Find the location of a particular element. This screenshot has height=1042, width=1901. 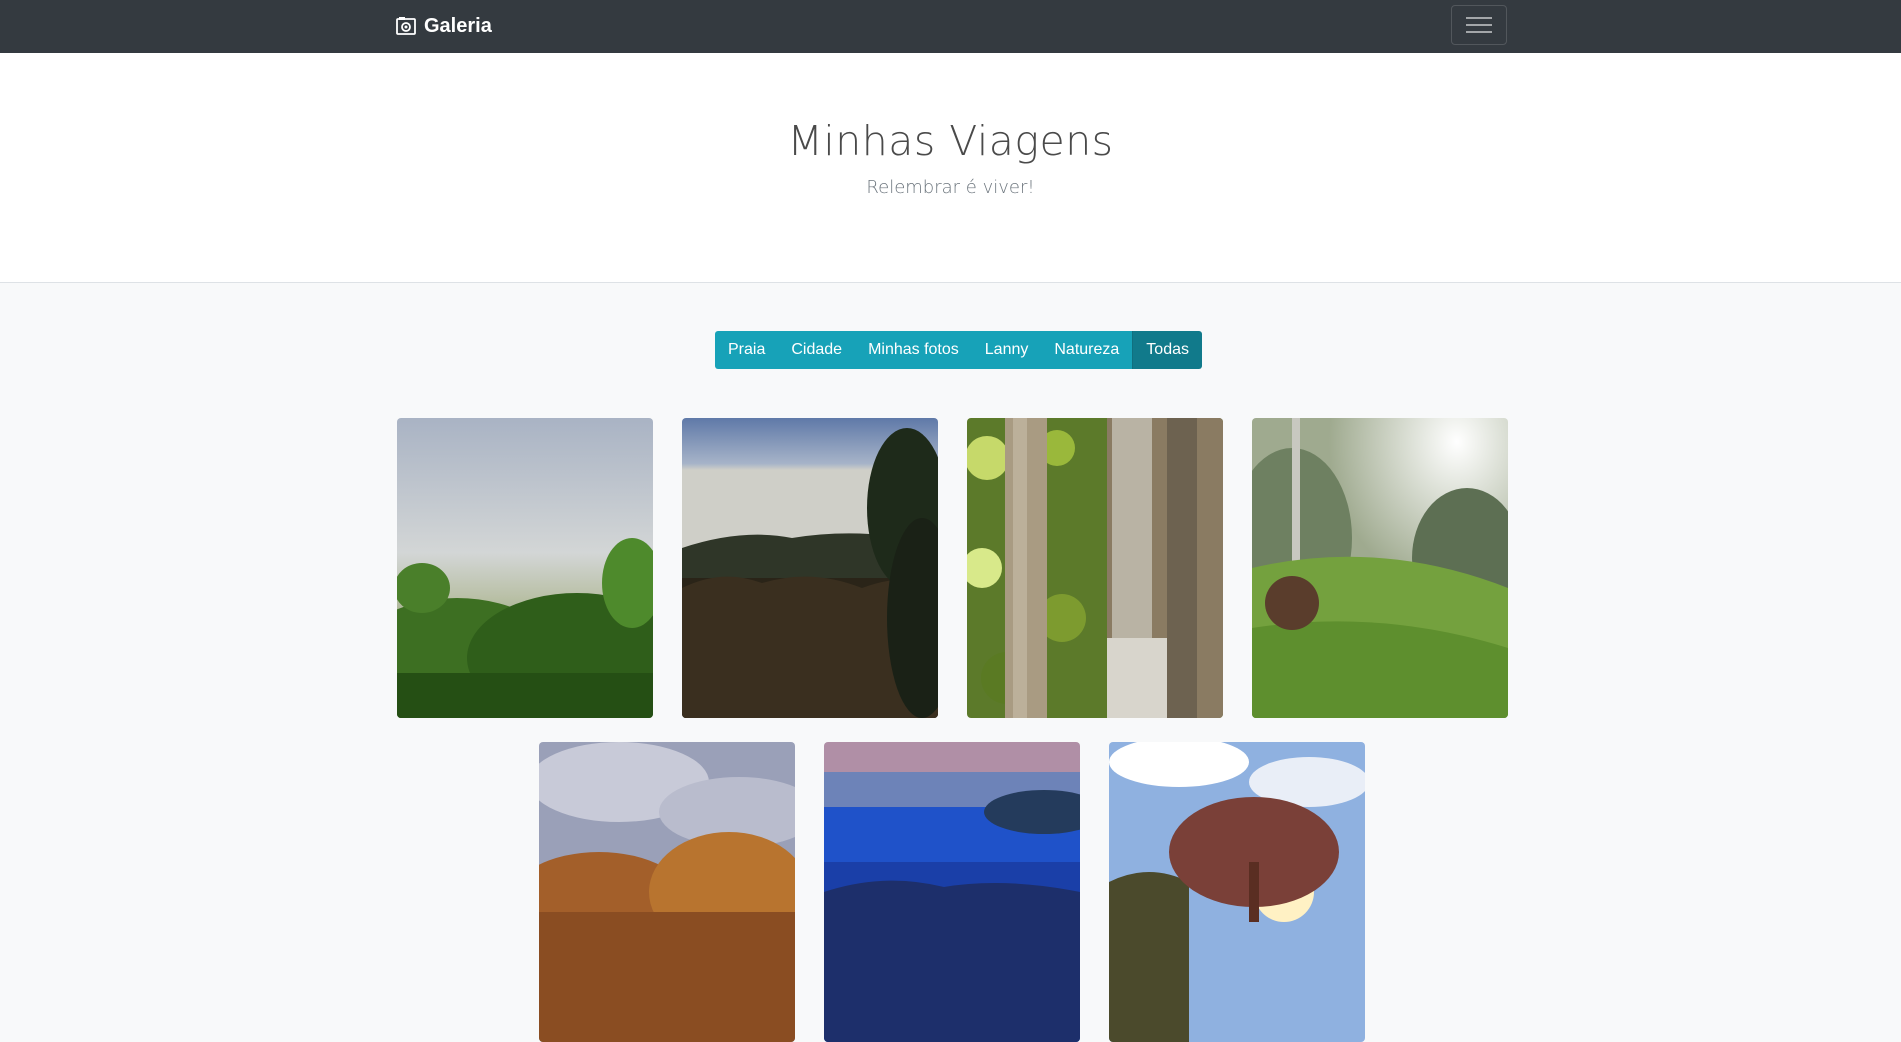

blue-lake-image is located at coordinates (952, 892).